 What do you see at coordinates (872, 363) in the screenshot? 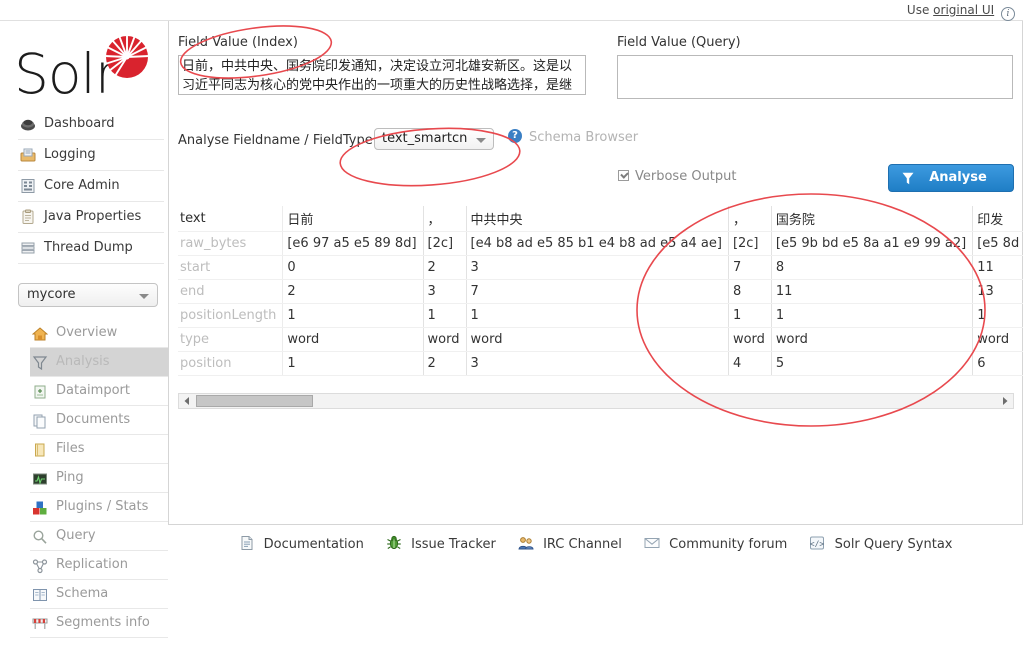
I see `cell-position-4: 5` at bounding box center [872, 363].